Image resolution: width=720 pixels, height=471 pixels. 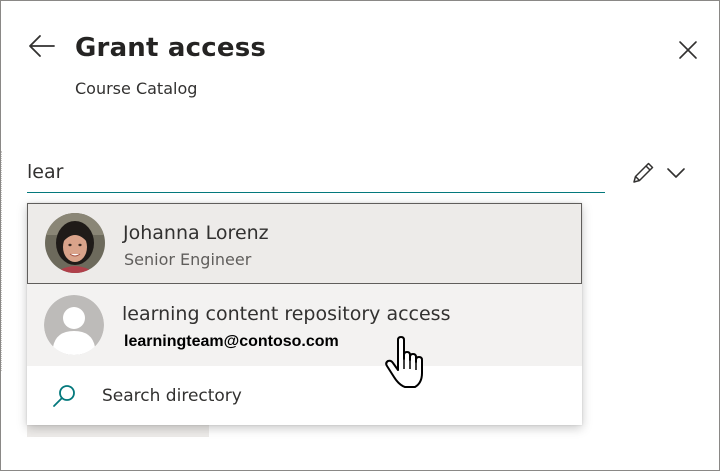 I want to click on panel-title: Grant access, so click(x=171, y=48).